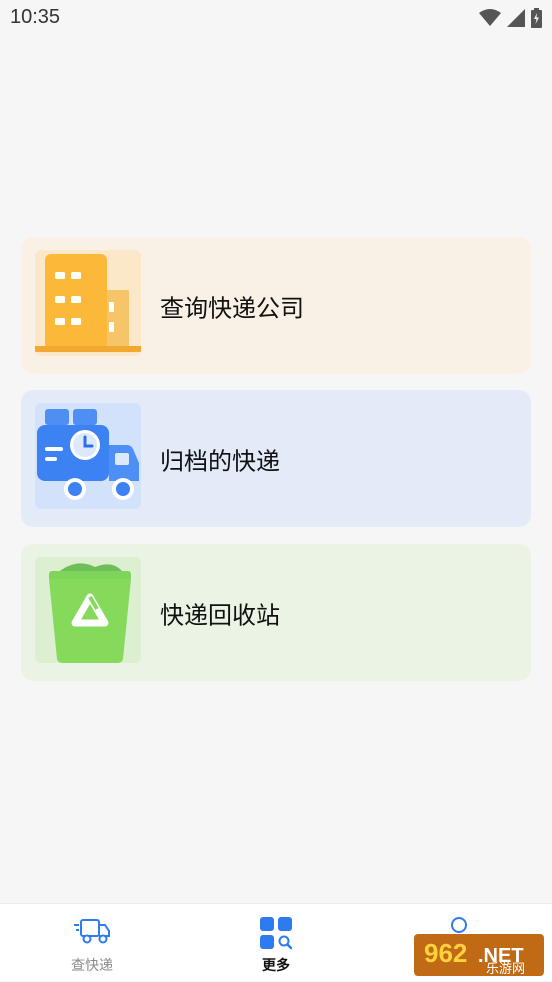  What do you see at coordinates (536, 18) in the screenshot?
I see `battery-icon` at bounding box center [536, 18].